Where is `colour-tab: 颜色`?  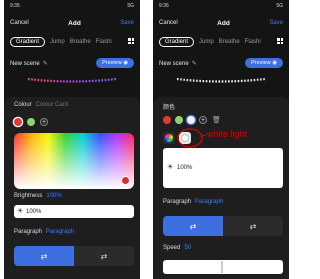 colour-tab: 颜色 is located at coordinates (169, 108).